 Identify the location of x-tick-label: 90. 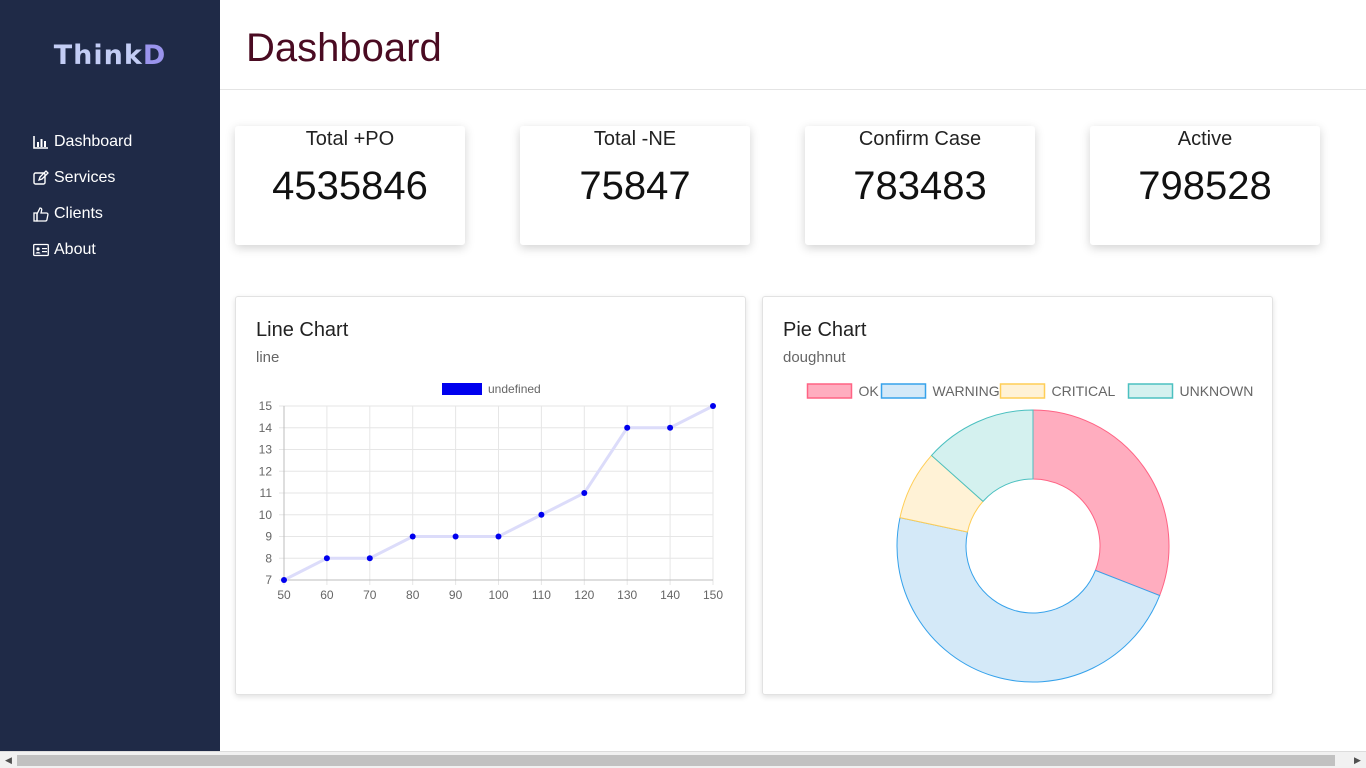
(456, 595).